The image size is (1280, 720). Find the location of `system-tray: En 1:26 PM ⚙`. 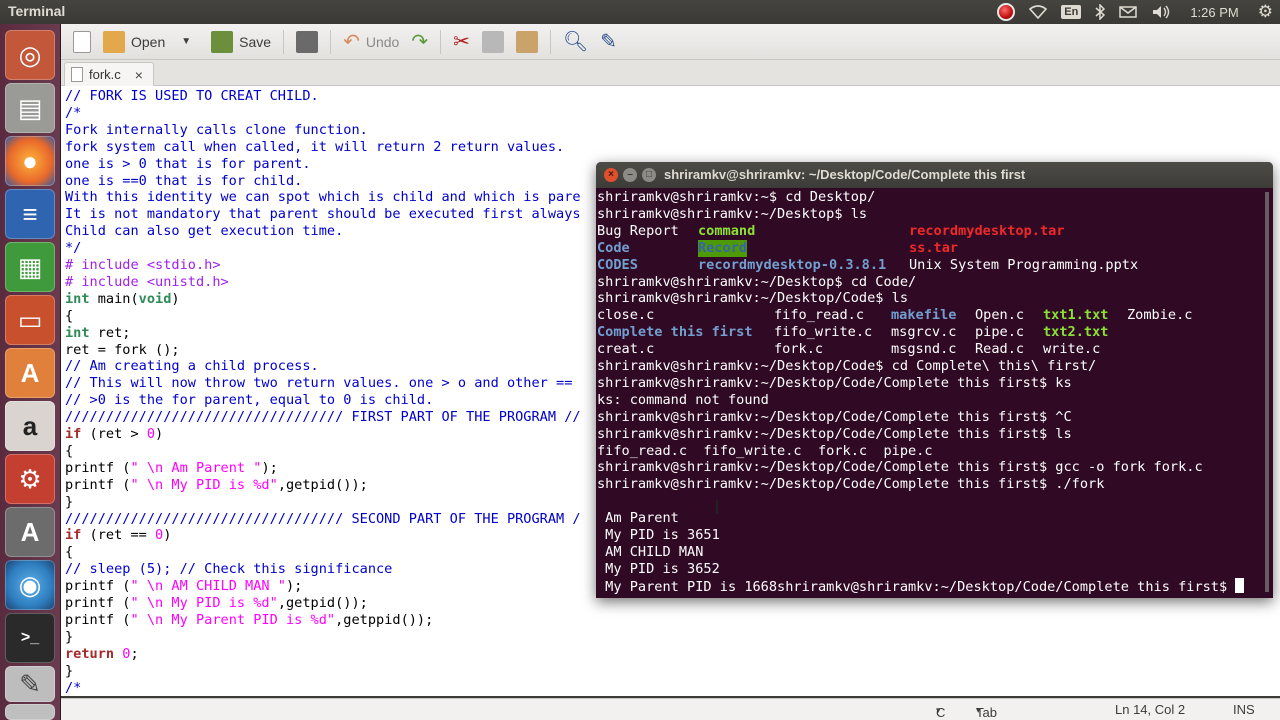

system-tray: En 1:26 PM ⚙ is located at coordinates (1135, 12).